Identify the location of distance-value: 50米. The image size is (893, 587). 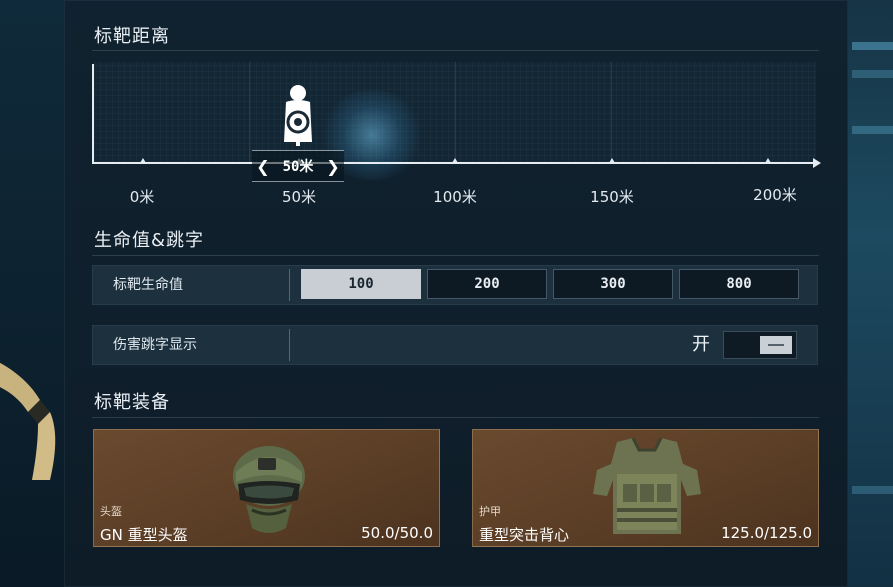
(298, 167).